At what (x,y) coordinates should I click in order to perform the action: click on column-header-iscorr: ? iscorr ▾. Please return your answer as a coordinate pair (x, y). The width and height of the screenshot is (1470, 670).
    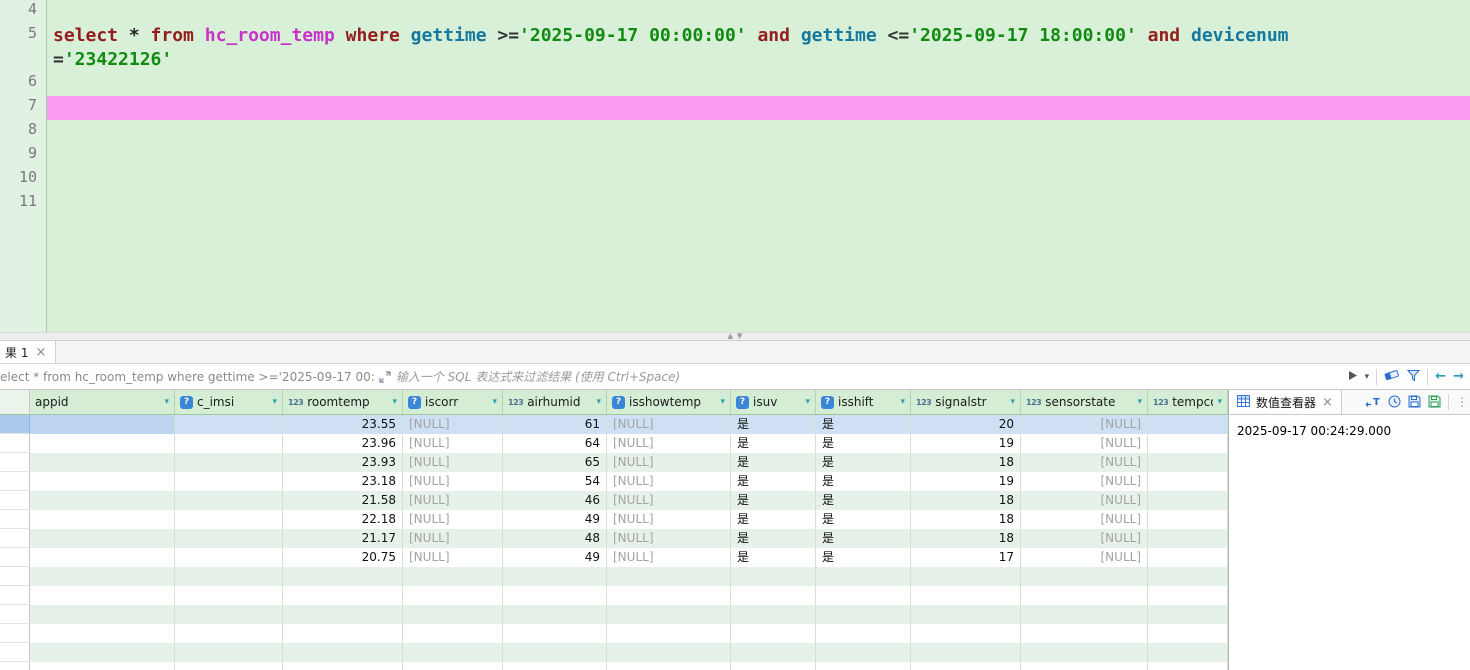
    Looking at the image, I should click on (453, 402).